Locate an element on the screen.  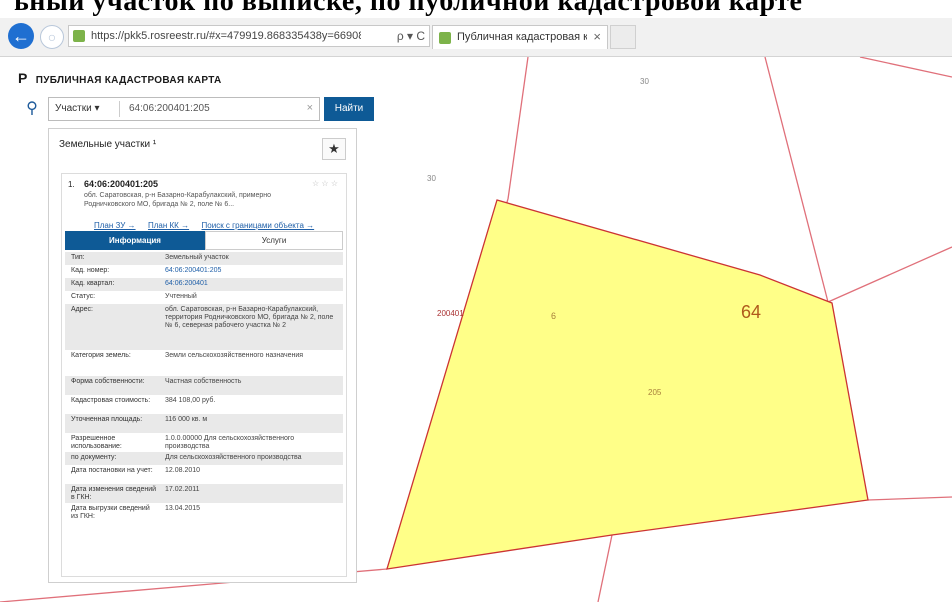
attribute-value: Земли сельскохозяйственного назначения is located at coordinates (234, 355).